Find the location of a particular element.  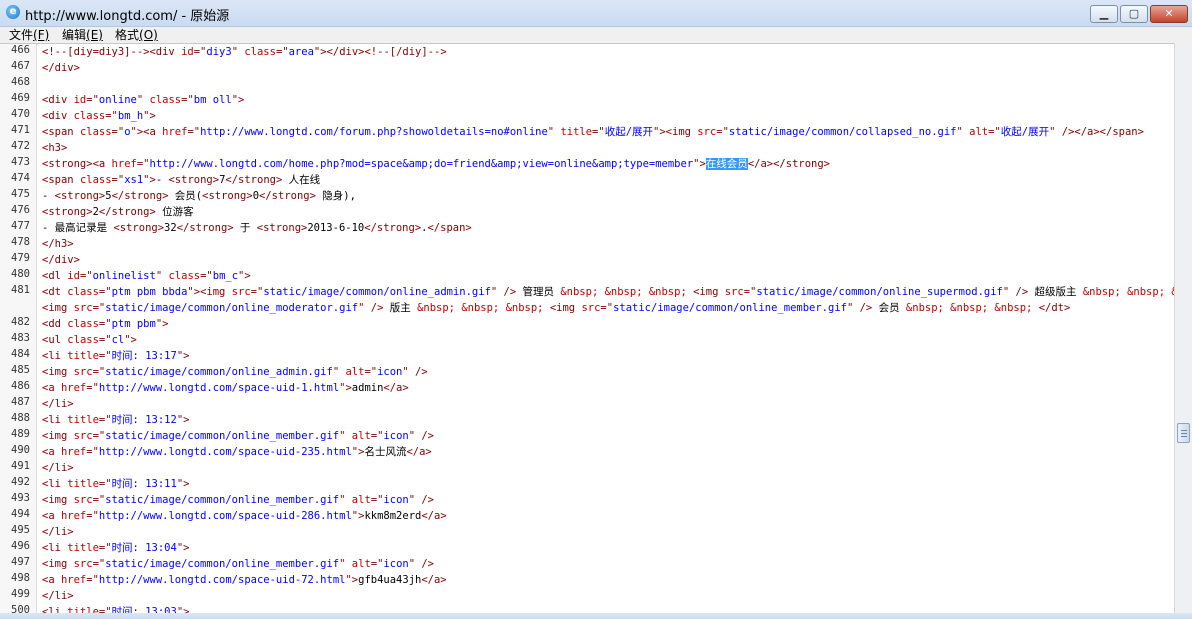

code-tag: " /> is located at coordinates (503, 292).